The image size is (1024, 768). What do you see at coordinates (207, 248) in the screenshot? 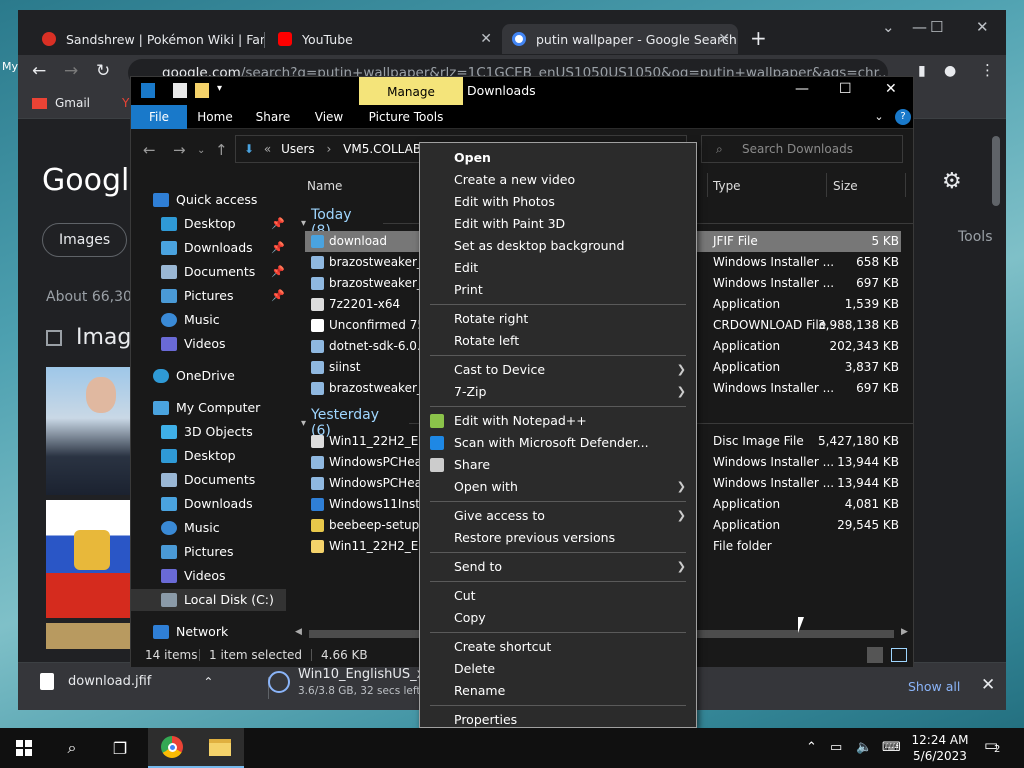
I see `nav-downloads: Downloads` at bounding box center [207, 248].